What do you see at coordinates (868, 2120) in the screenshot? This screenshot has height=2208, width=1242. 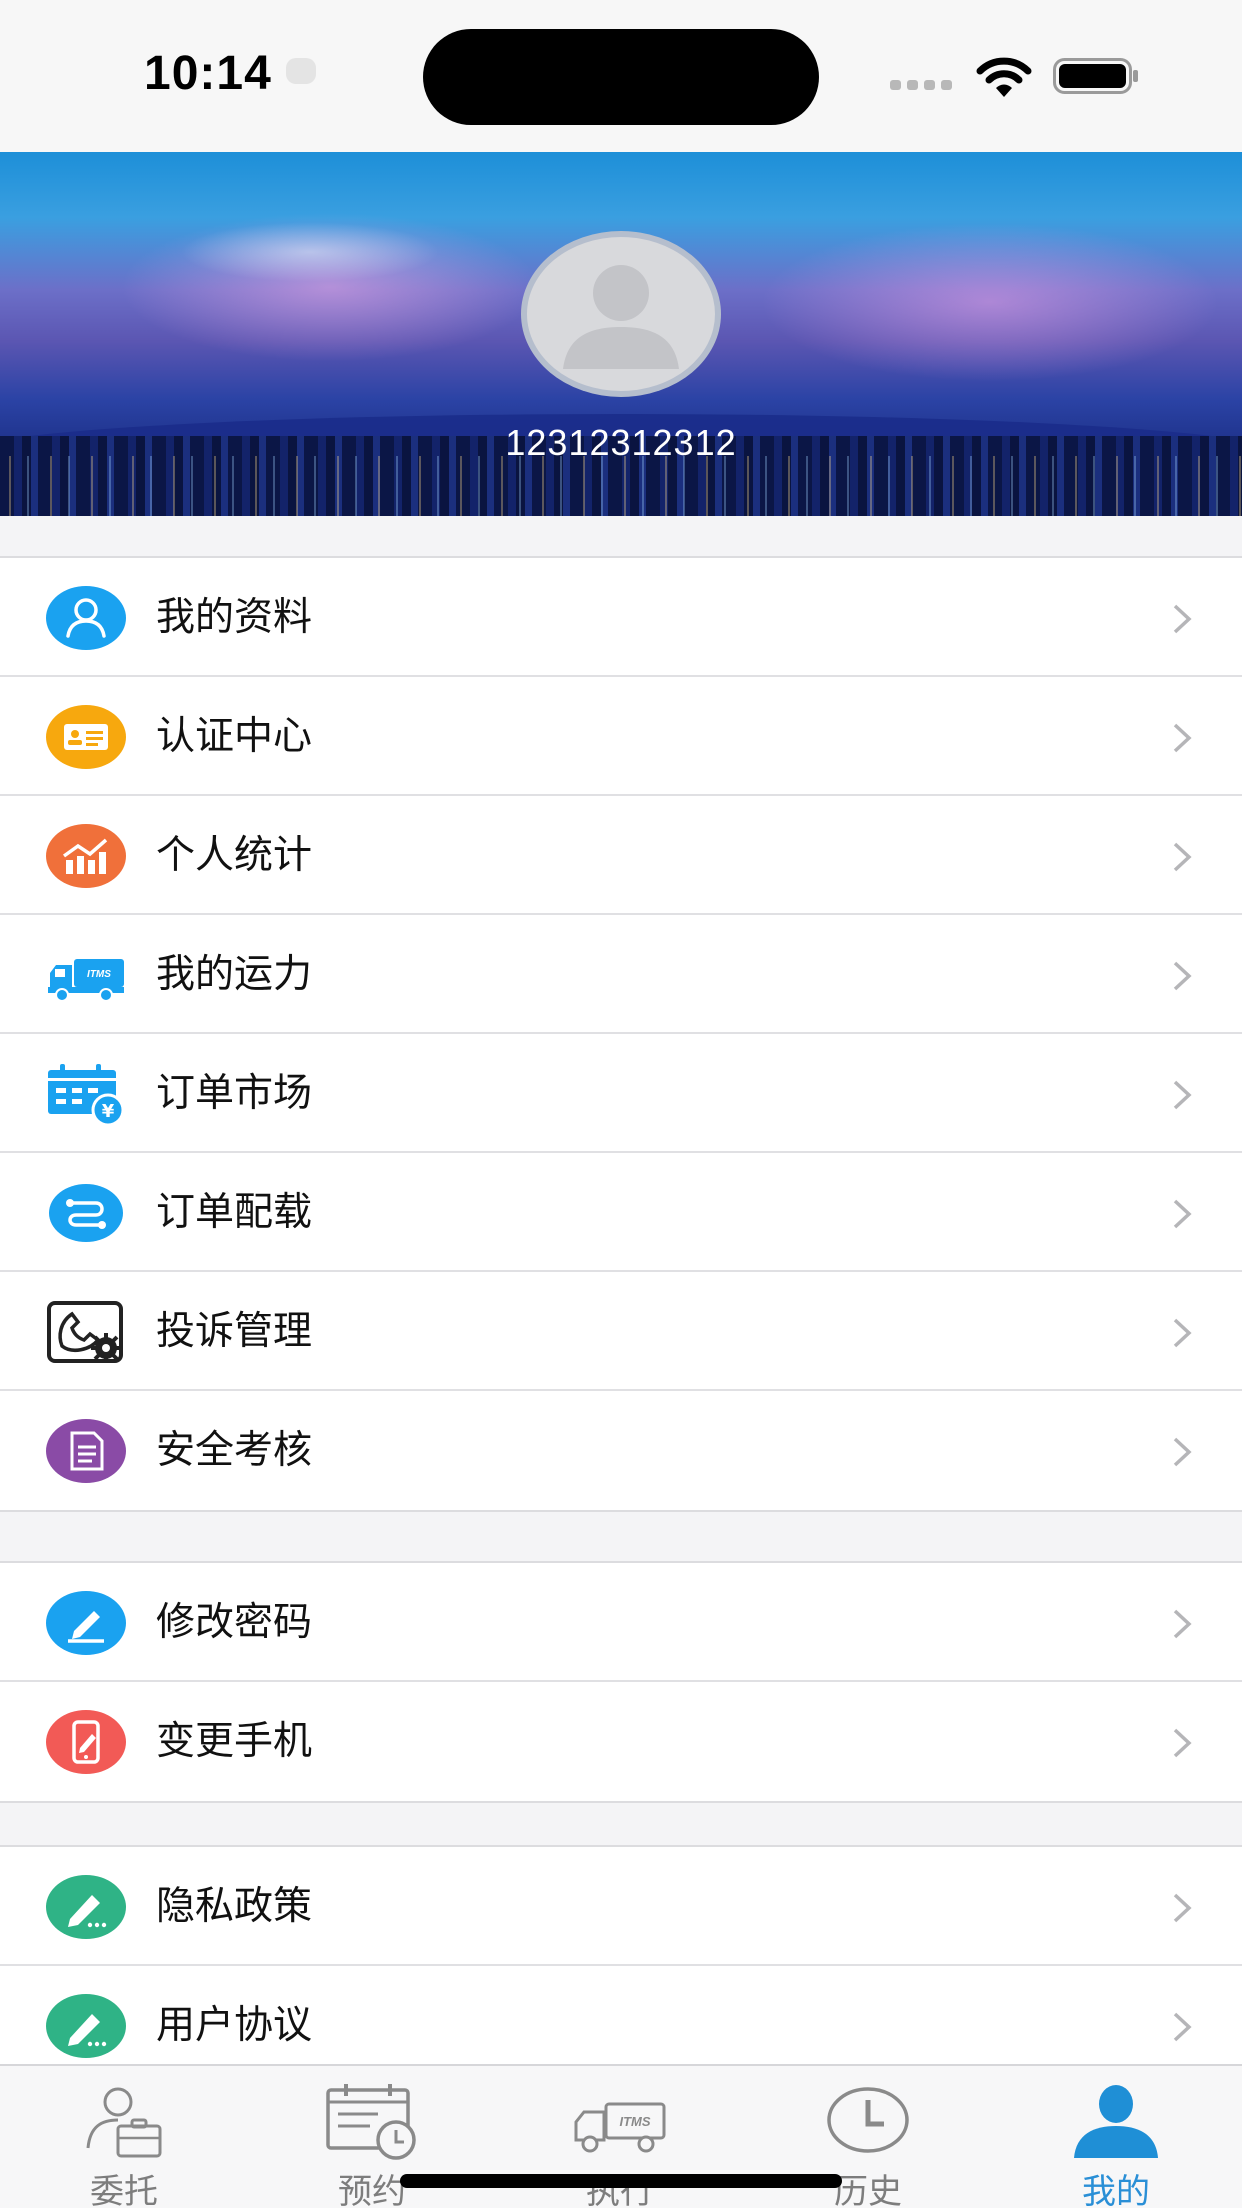 I see `clock-icon` at bounding box center [868, 2120].